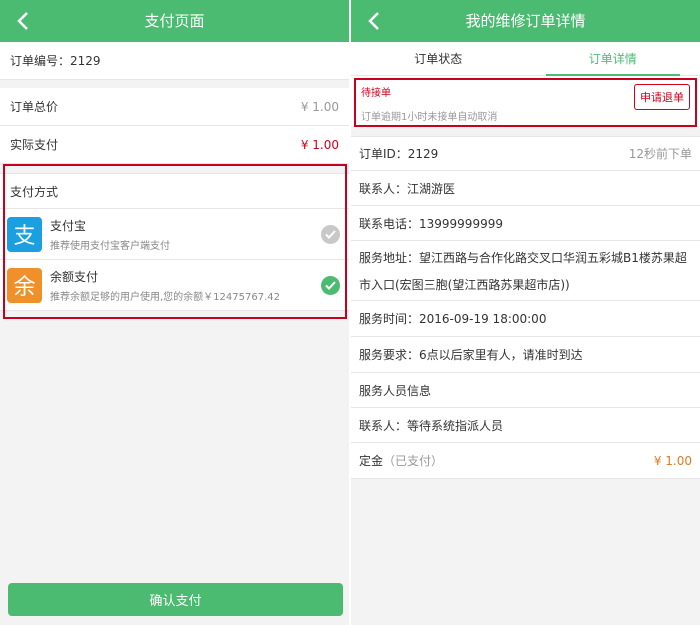 The width and height of the screenshot is (700, 625). I want to click on total-label: 订单总价, so click(34, 107).